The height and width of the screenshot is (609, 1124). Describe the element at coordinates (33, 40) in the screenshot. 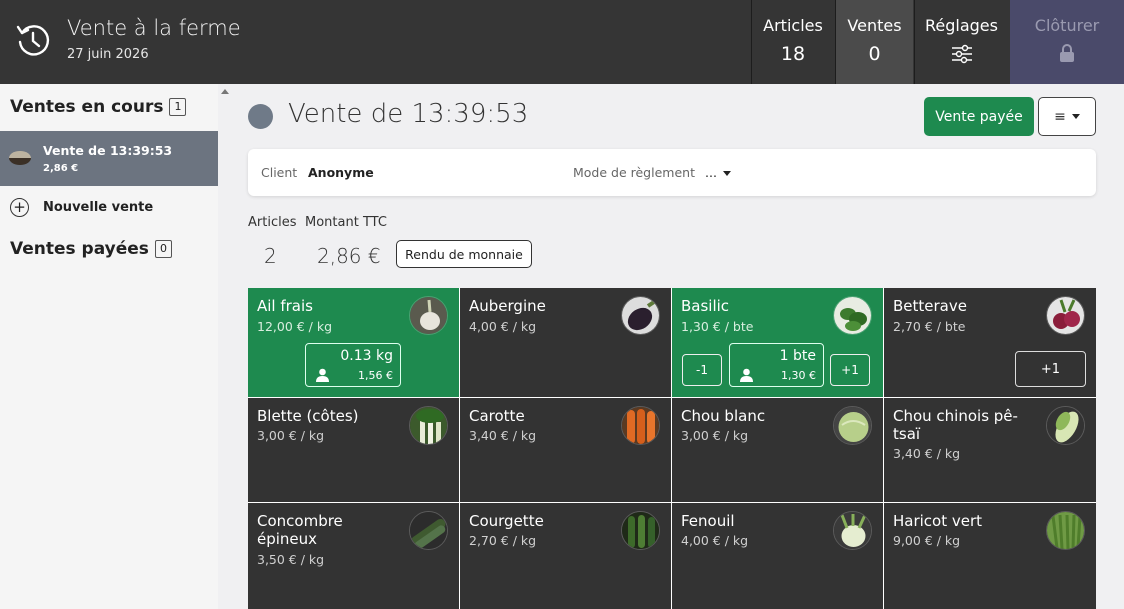

I see `history-icon` at that location.